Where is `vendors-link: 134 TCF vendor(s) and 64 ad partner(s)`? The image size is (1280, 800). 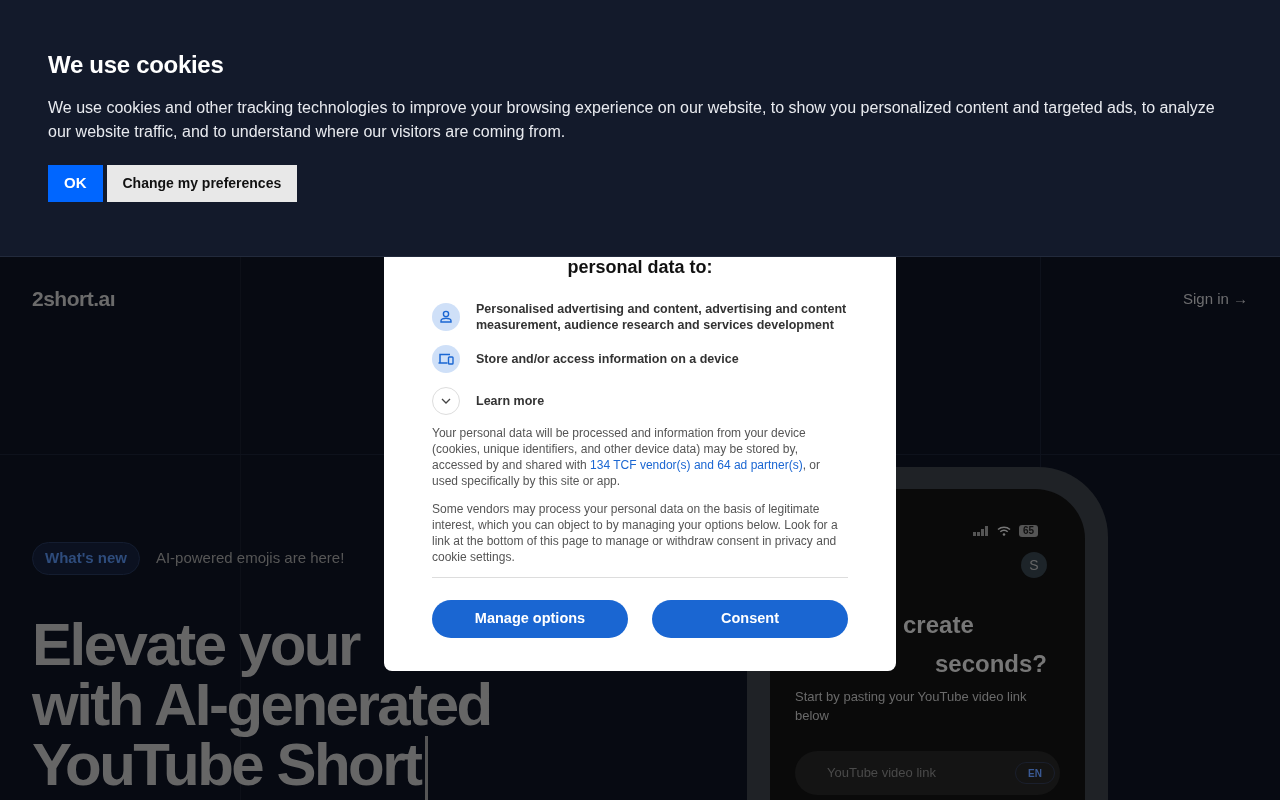
vendors-link: 134 TCF vendor(s) and 64 ad partner(s) is located at coordinates (696, 465).